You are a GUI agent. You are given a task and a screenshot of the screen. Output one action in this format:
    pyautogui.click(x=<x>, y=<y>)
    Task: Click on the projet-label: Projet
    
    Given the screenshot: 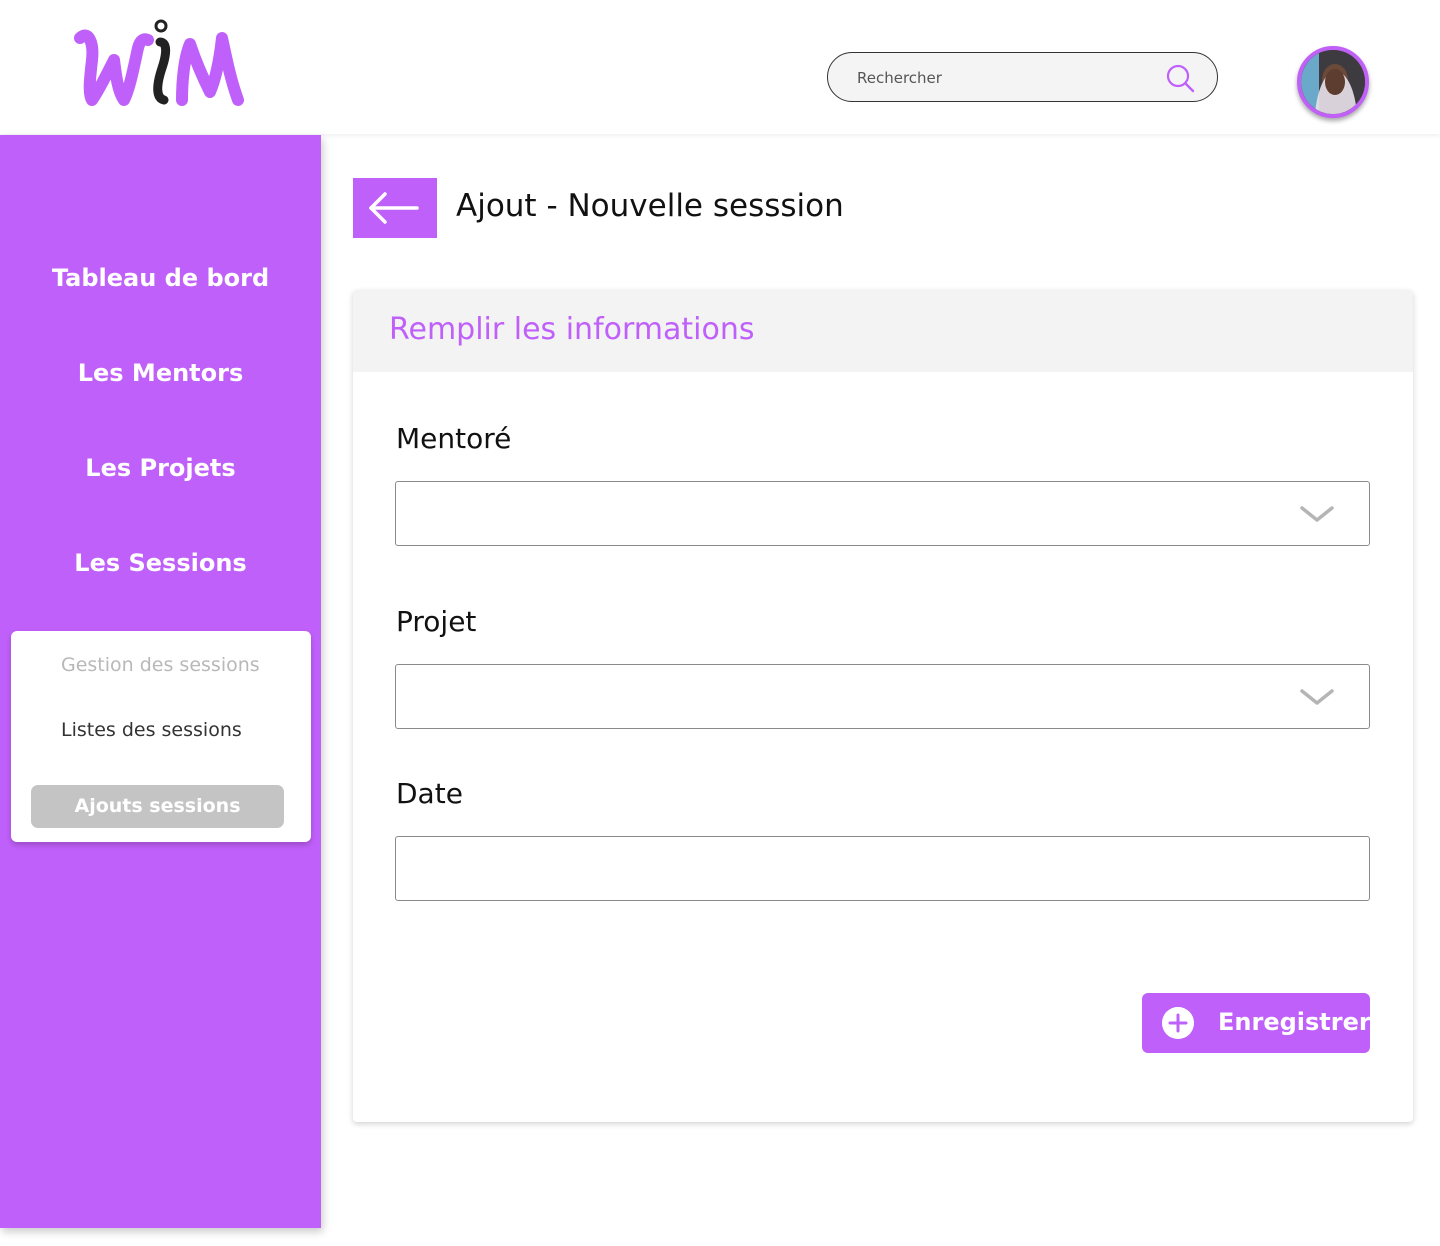 What is the action you would take?
    pyautogui.click(x=436, y=621)
    